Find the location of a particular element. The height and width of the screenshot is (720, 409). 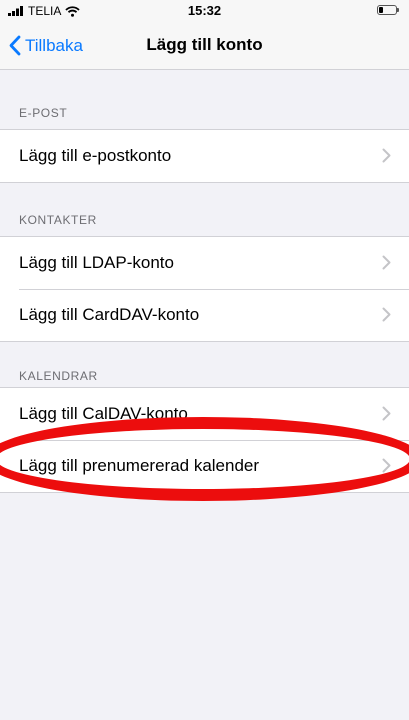

group-e-post: Lägg till e-postkonto is located at coordinates (204, 156).